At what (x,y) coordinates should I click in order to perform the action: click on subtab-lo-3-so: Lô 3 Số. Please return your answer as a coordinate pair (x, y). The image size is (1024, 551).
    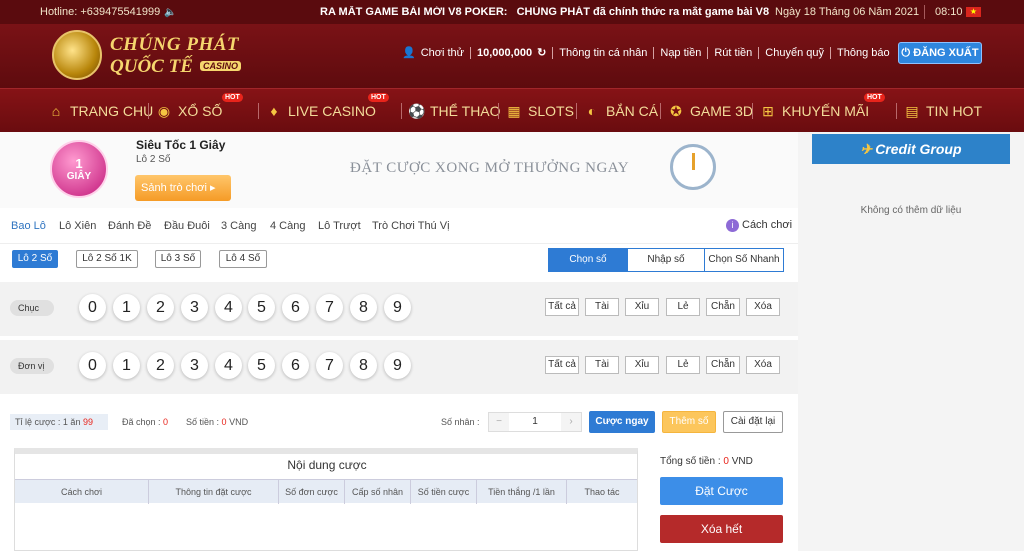
    Looking at the image, I should click on (178, 259).